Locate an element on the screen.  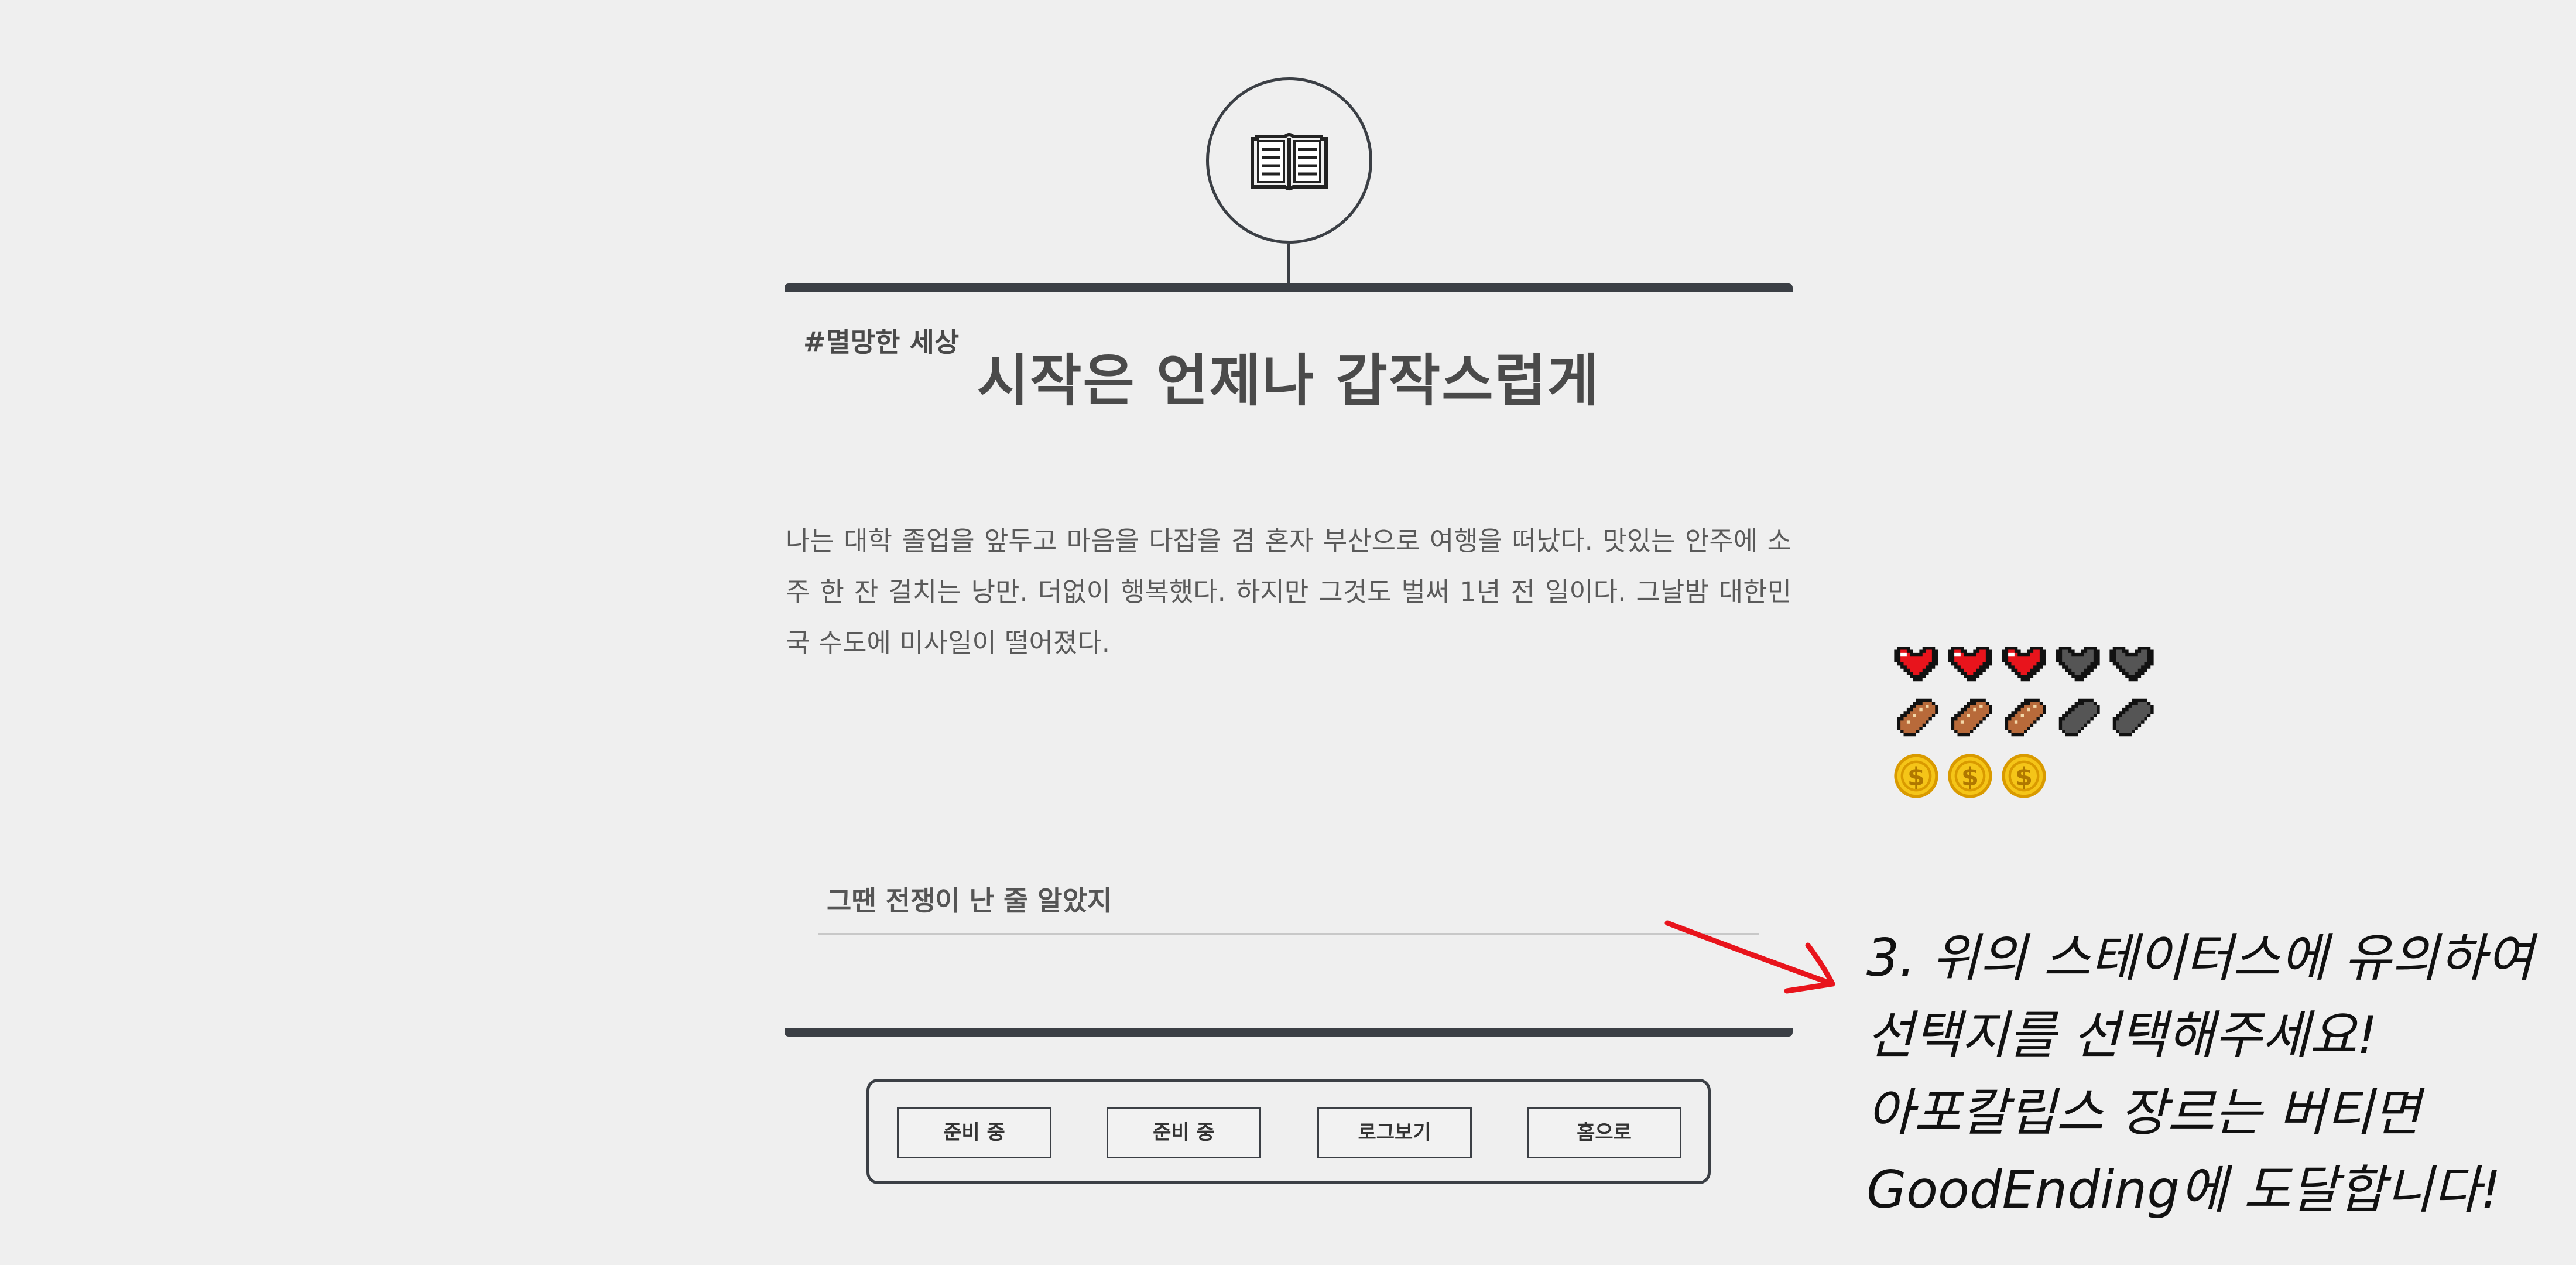
annotation-line-3: 아포칼립스 장르는 버티면 is located at coordinates (2143, 1112).